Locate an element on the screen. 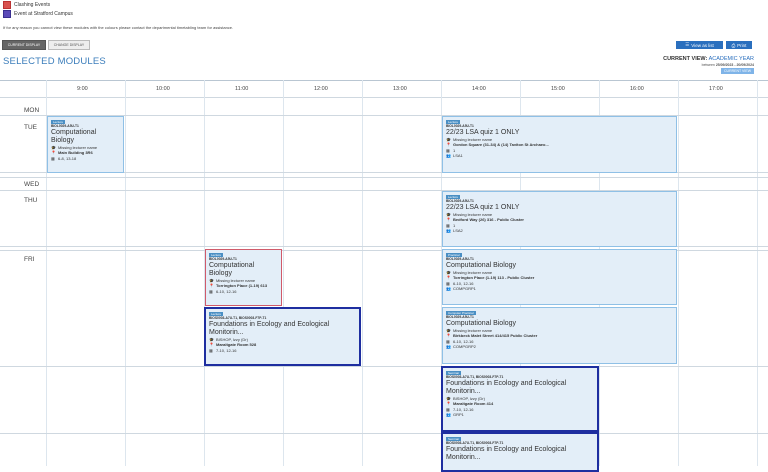 The height and width of the screenshot is (472, 768). event-weeks: 7-10, 12-16 is located at coordinates (226, 350).